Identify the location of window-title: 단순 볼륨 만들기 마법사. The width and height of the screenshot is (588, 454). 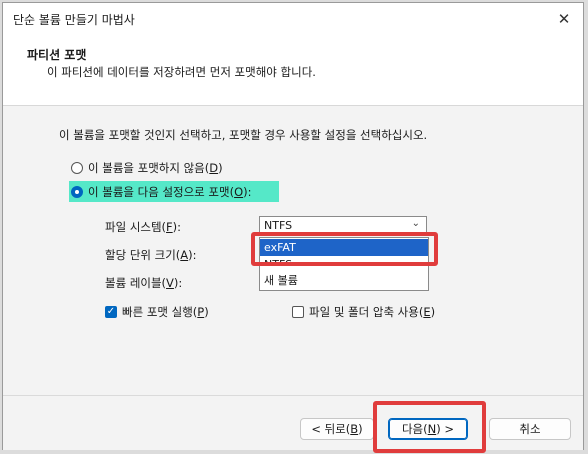
(74, 20).